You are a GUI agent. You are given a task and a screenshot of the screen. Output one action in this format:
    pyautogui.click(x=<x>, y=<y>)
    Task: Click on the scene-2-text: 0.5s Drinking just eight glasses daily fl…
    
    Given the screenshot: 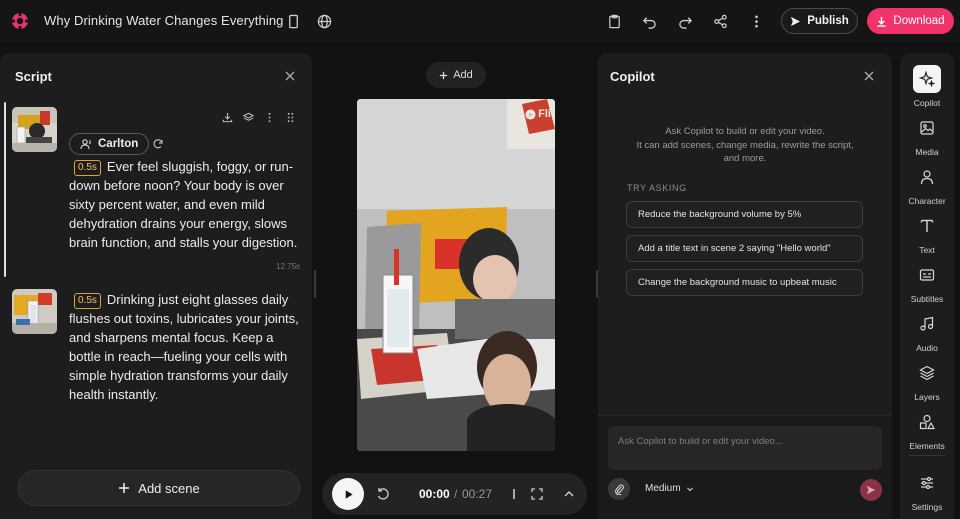 What is the action you would take?
    pyautogui.click(x=184, y=347)
    